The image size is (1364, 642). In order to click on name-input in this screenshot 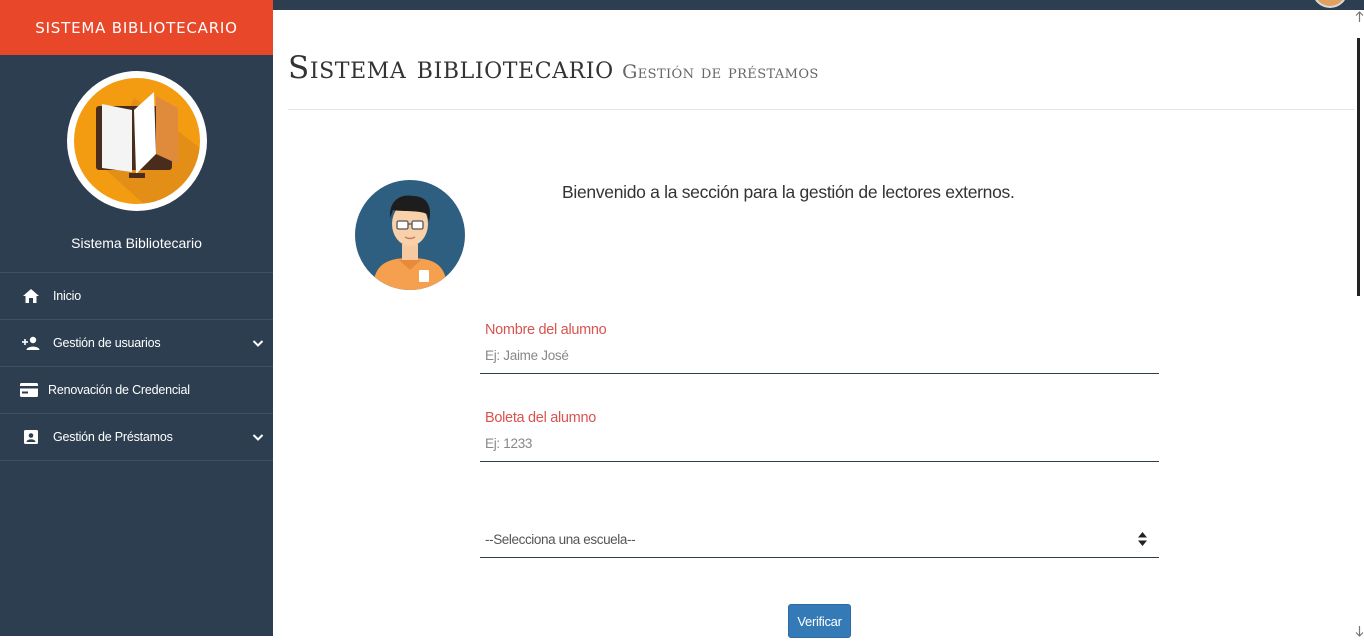, I will do `click(819, 356)`.